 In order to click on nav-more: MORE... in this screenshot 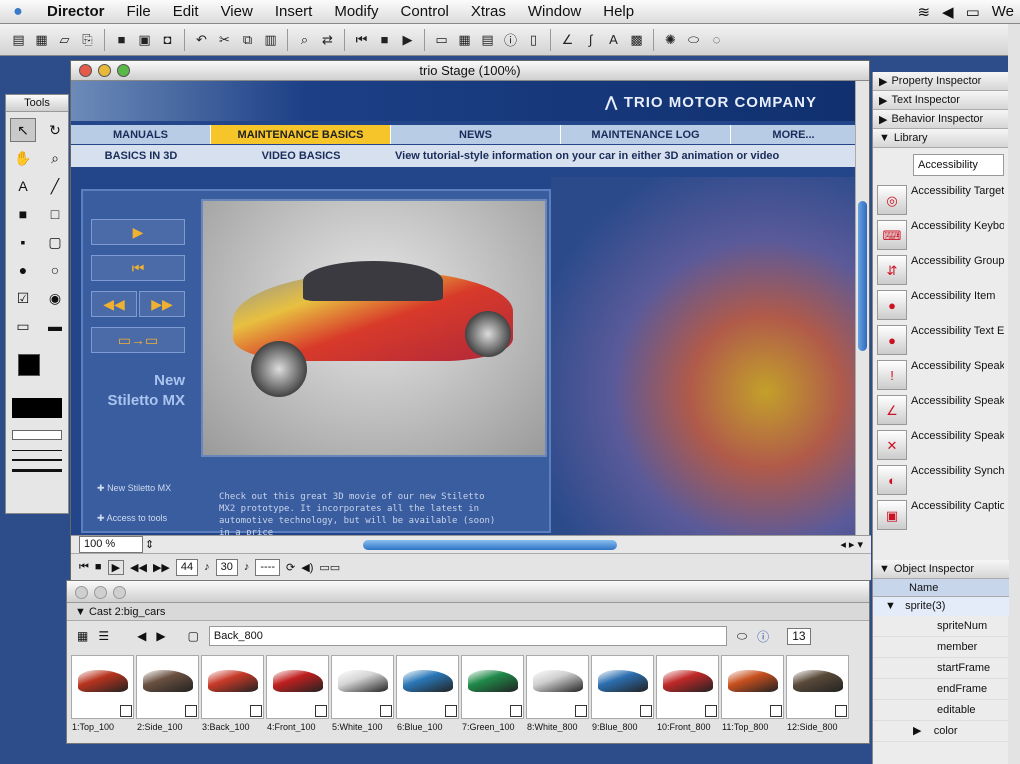, I will do `click(794, 134)`.